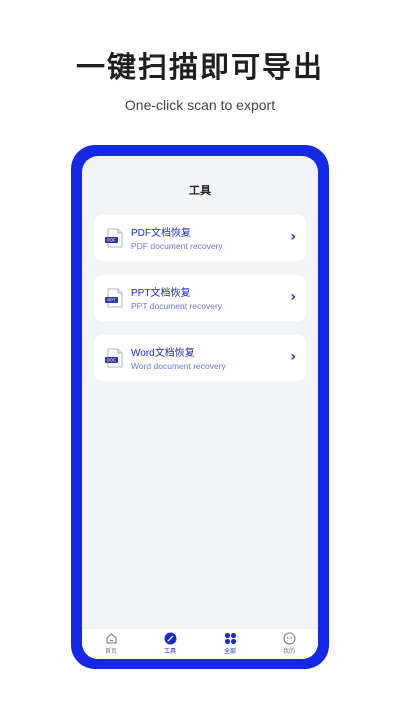  I want to click on file-badge: PDF, so click(111, 240).